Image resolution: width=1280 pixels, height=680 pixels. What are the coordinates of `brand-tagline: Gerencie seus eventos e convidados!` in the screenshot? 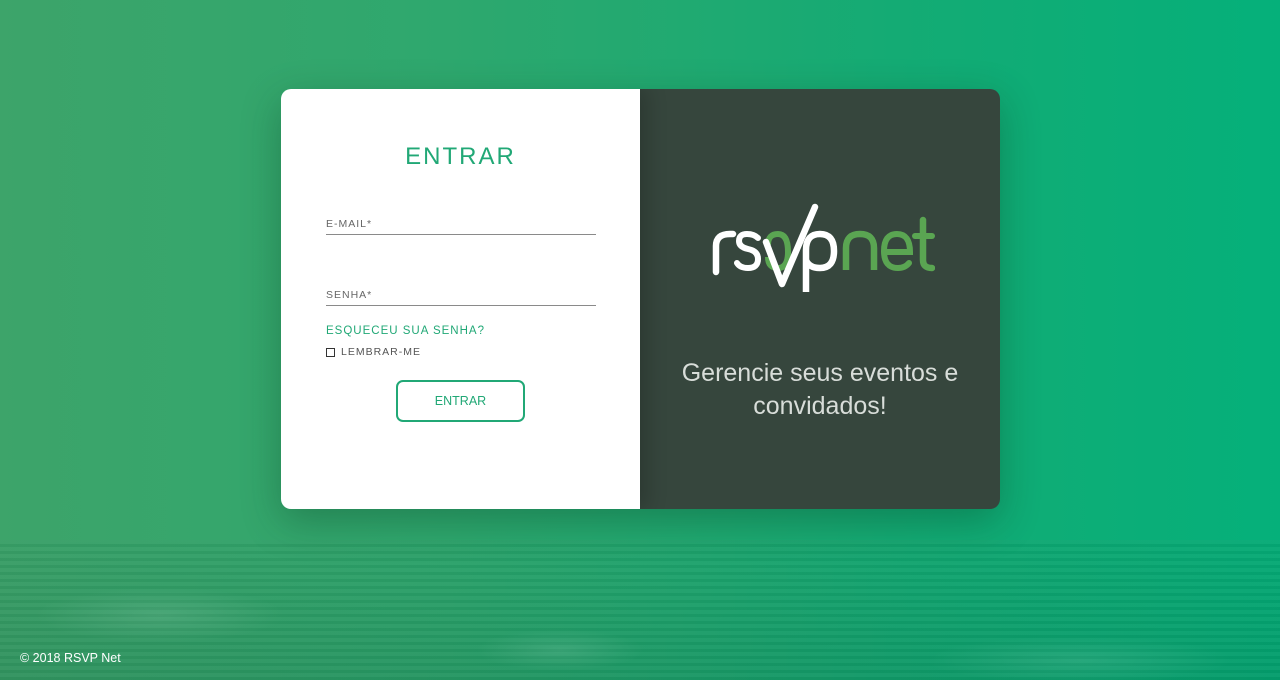 It's located at (820, 389).